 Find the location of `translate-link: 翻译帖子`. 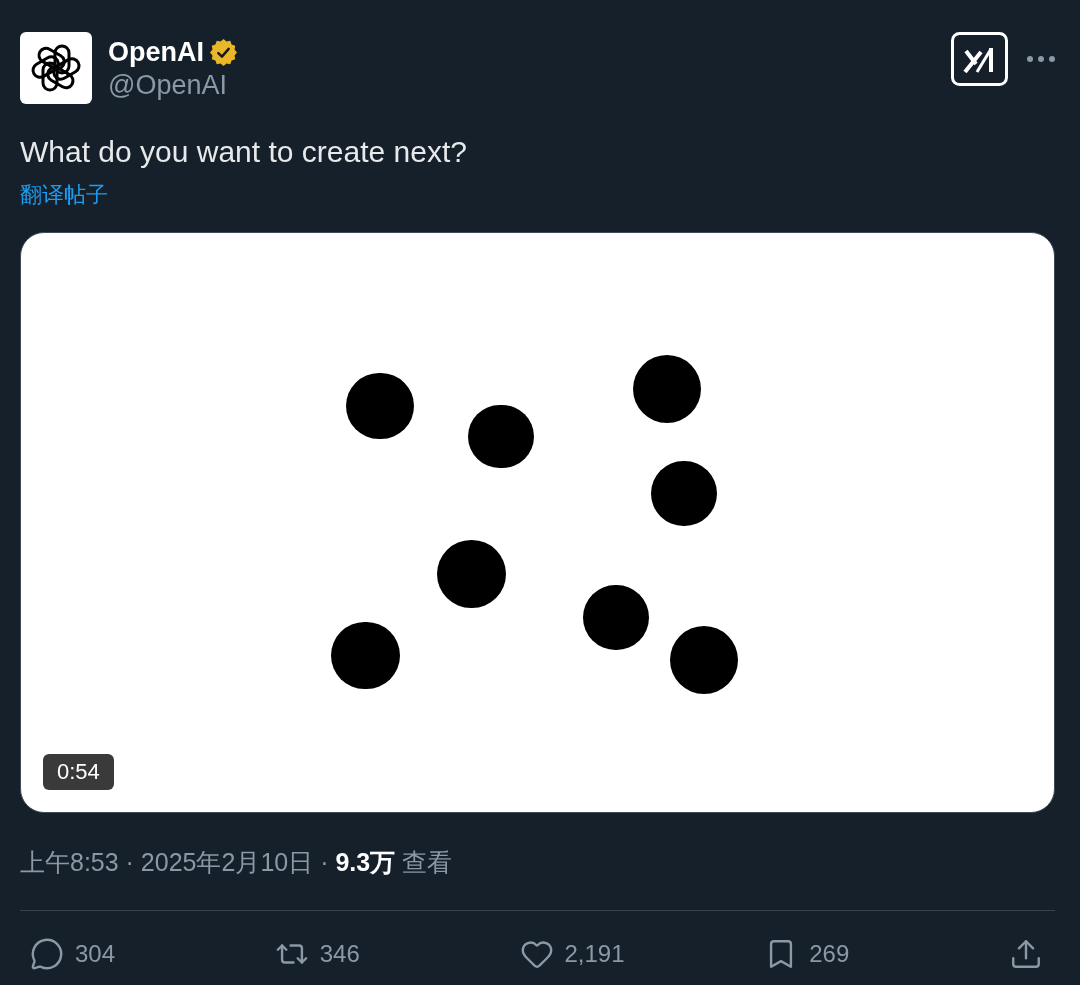

translate-link: 翻译帖子 is located at coordinates (64, 195).